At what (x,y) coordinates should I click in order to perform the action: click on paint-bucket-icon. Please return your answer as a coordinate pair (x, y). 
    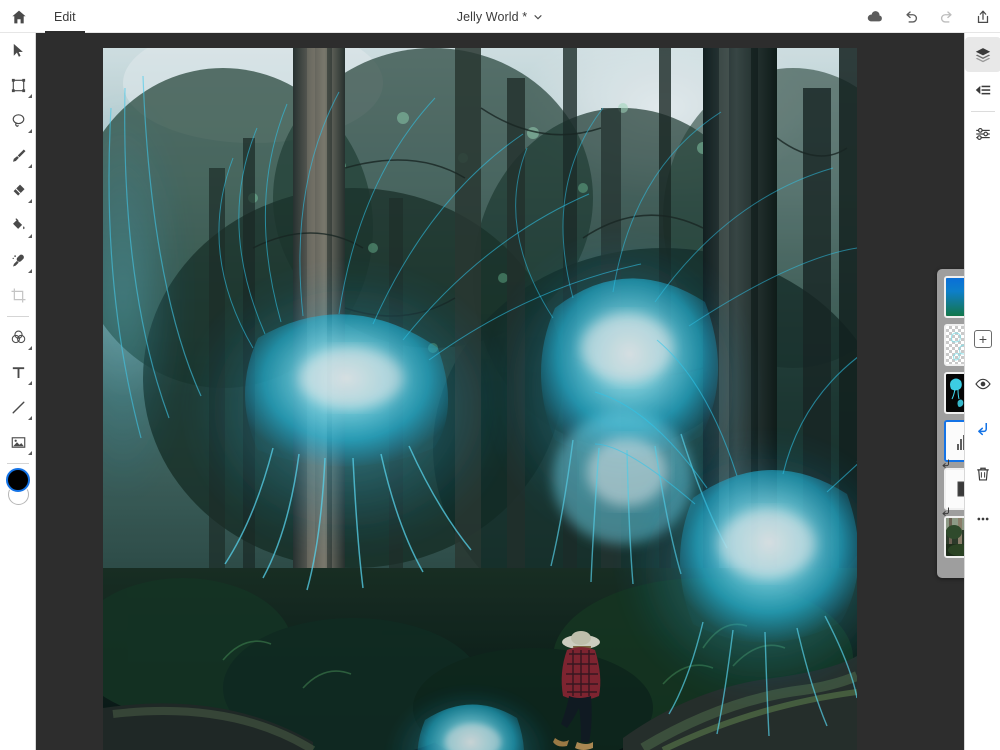
    Looking at the image, I should click on (18, 224).